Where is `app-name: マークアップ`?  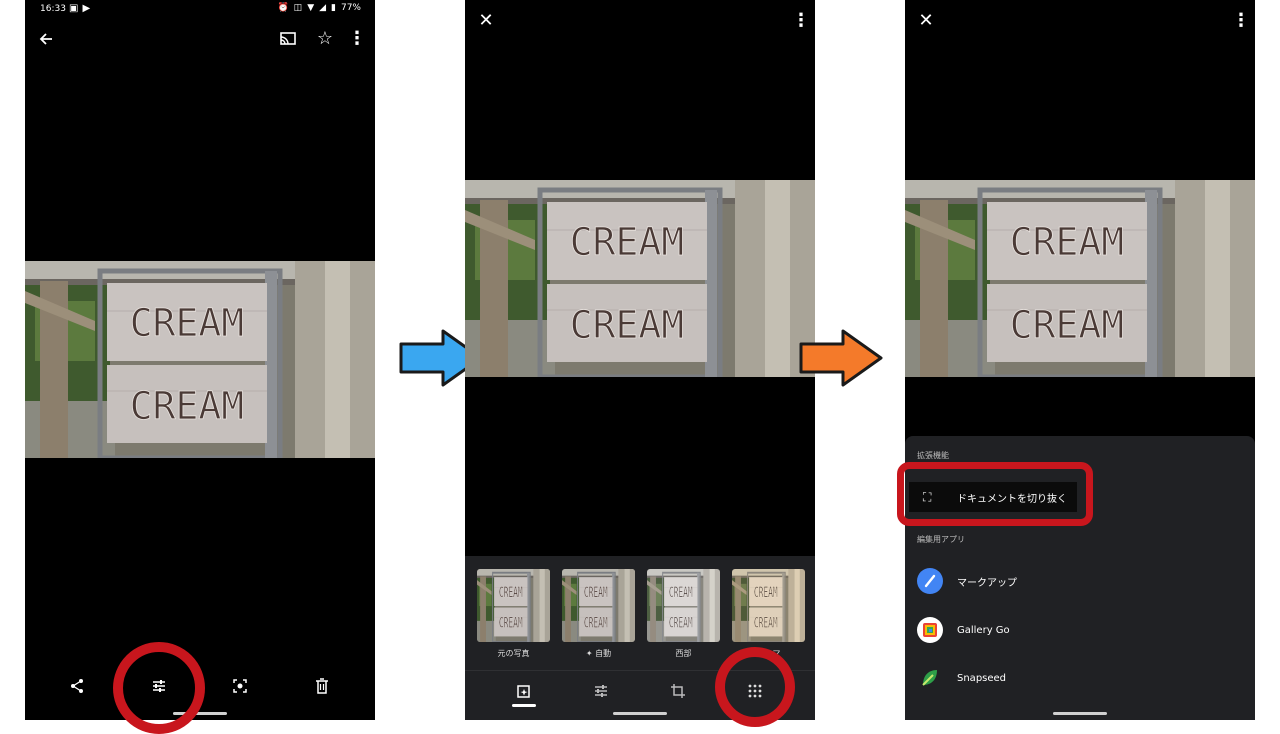 app-name: マークアップ is located at coordinates (987, 583).